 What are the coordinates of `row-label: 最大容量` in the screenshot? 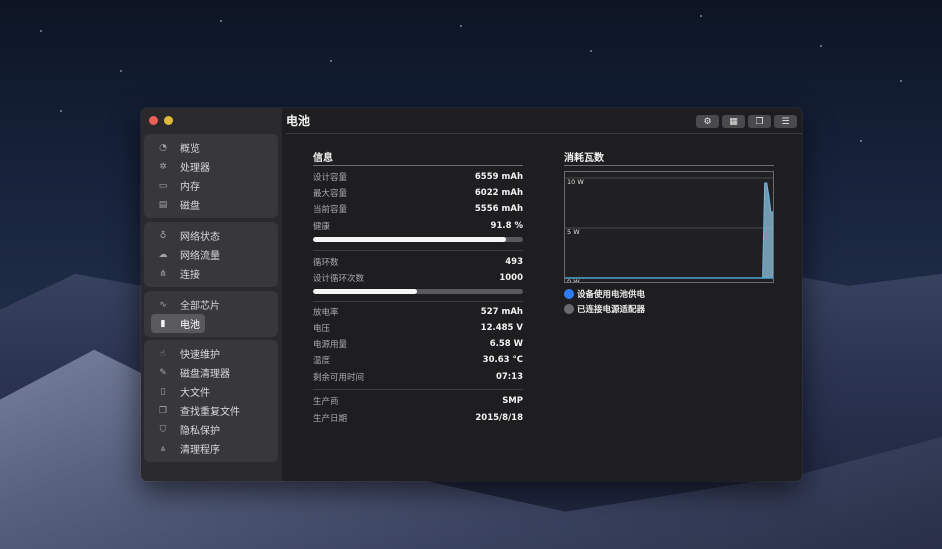 It's located at (330, 194).